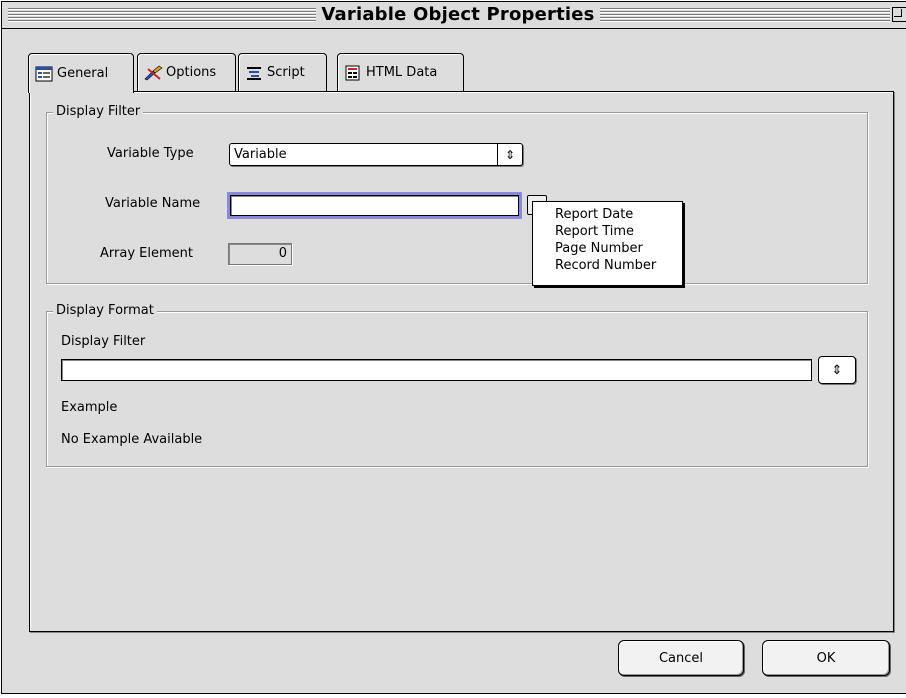  Describe the element at coordinates (89, 407) in the screenshot. I see `example-label: Example` at that location.